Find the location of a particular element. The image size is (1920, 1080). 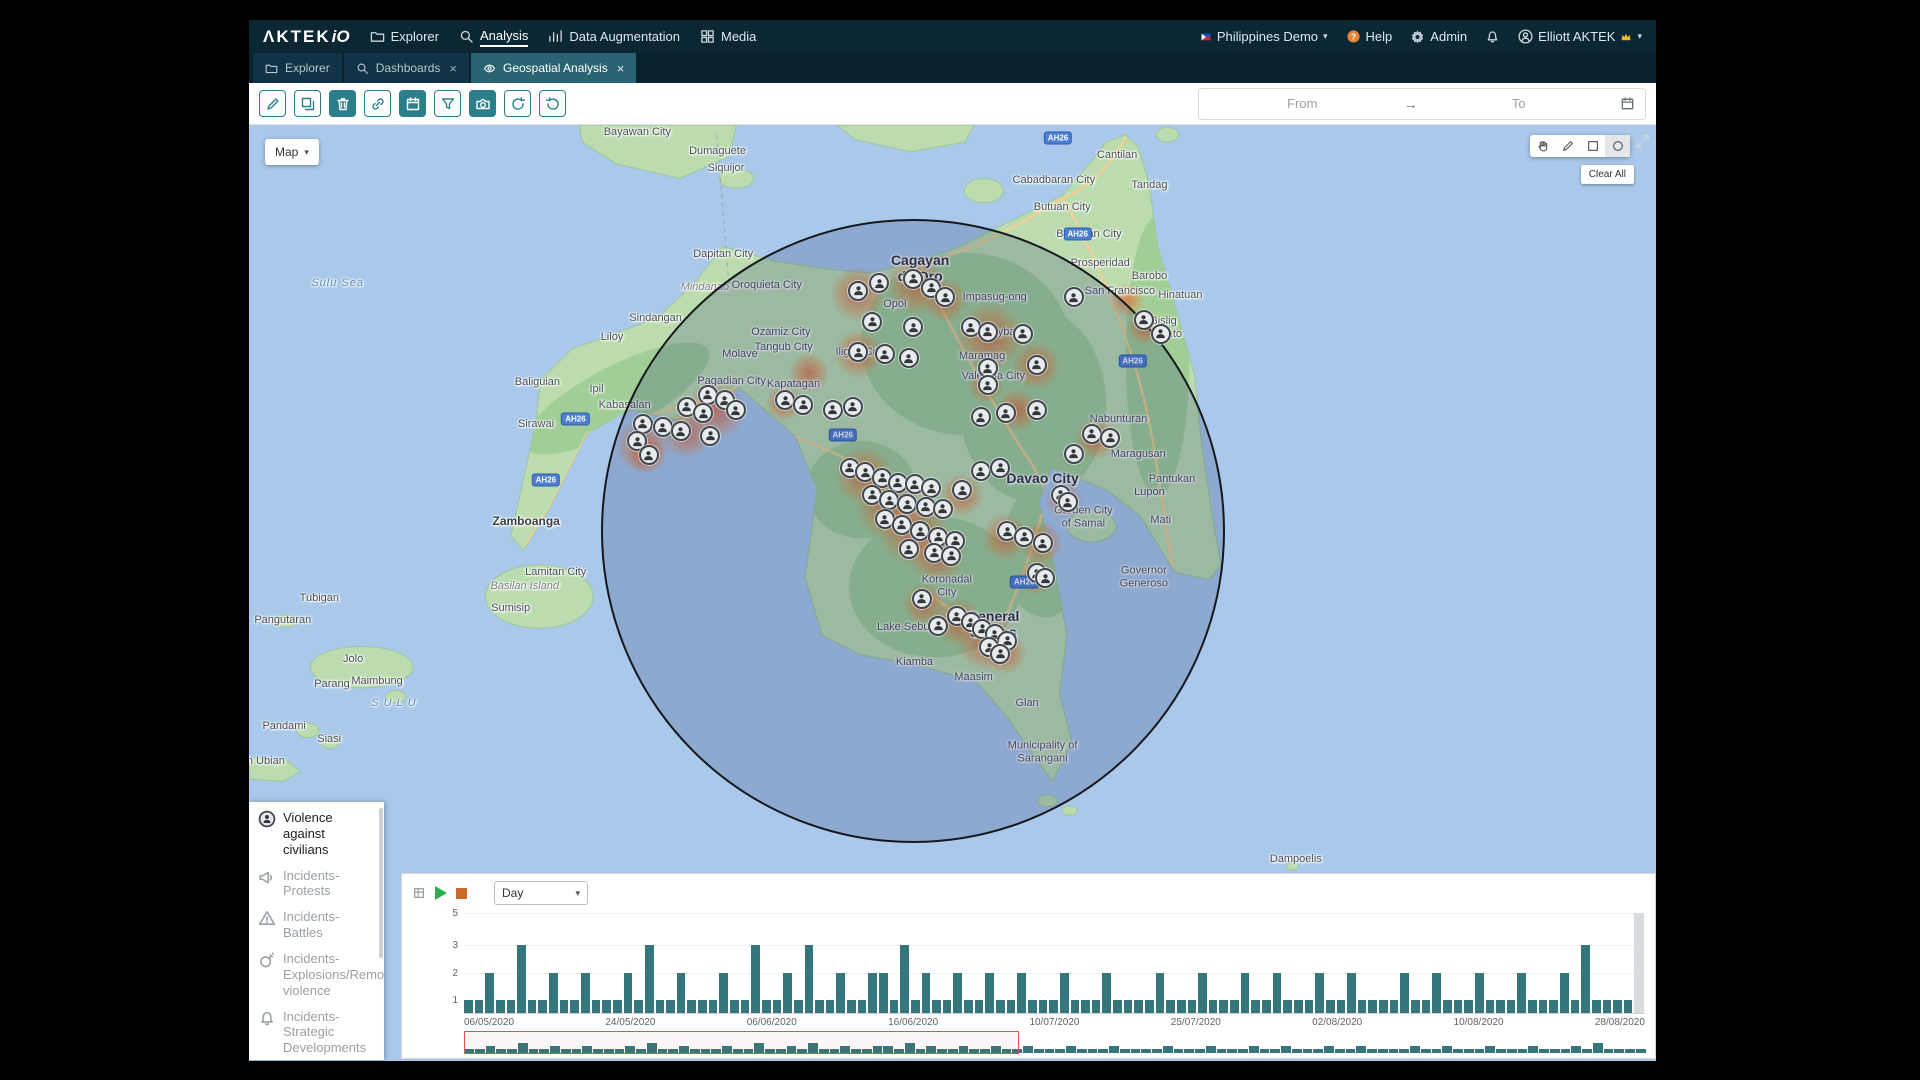

date-to-input is located at coordinates (1518, 103).